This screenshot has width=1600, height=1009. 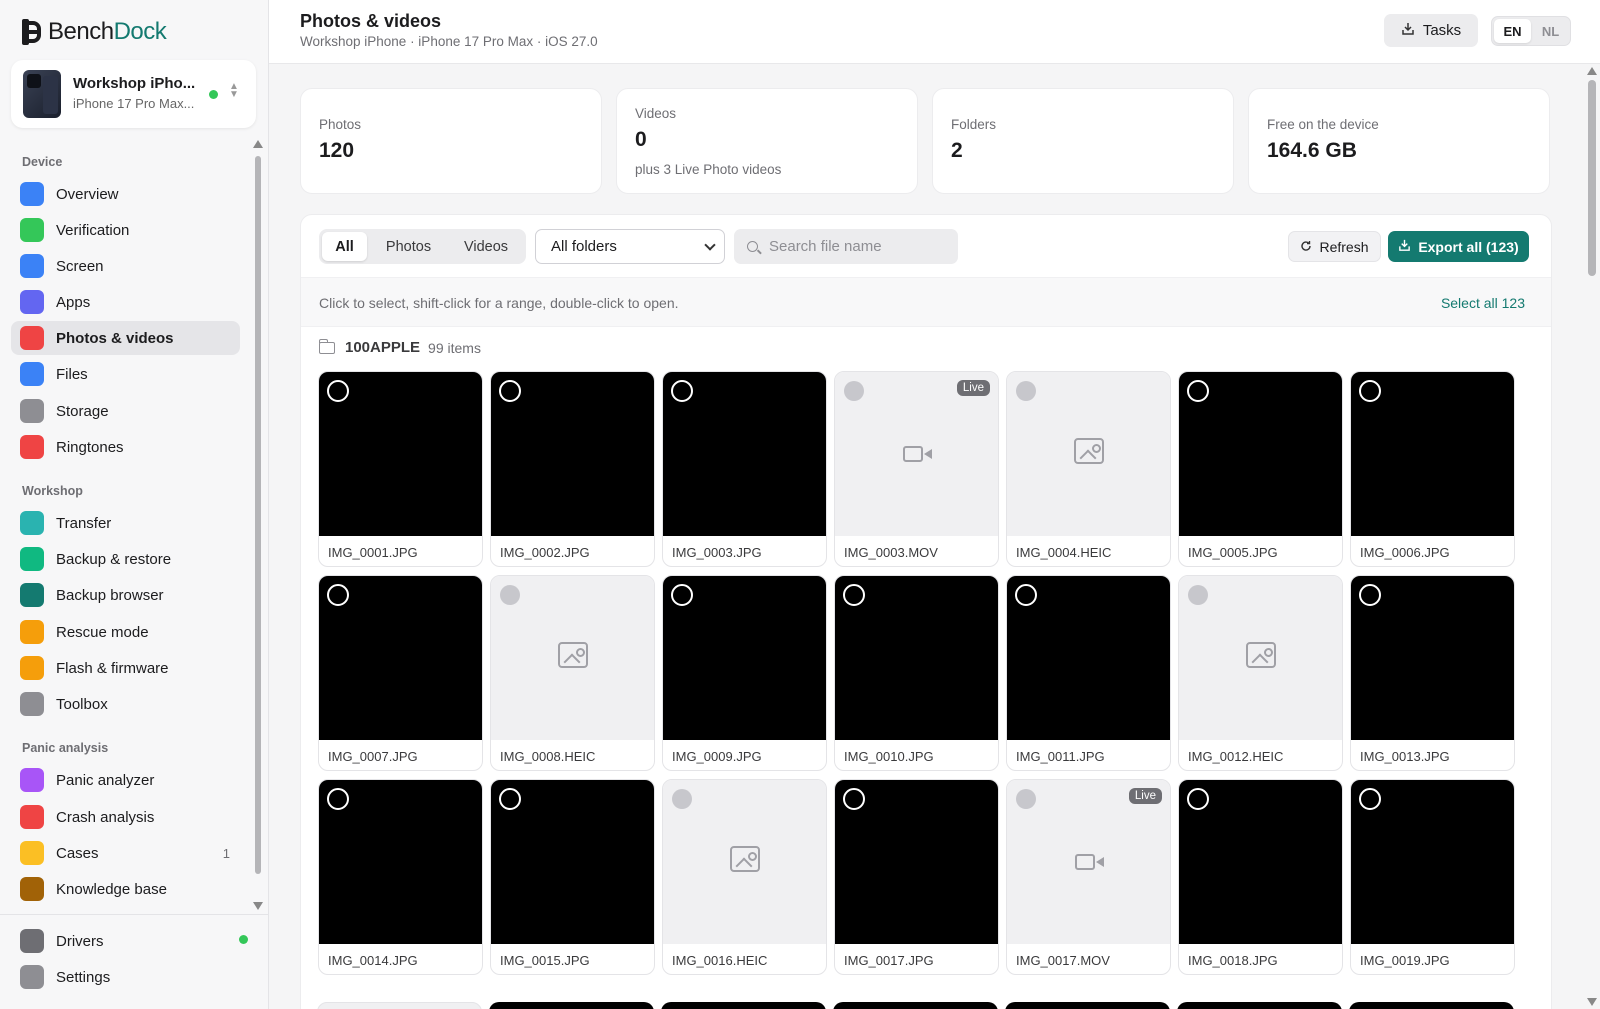 What do you see at coordinates (125, 853) in the screenshot?
I see `sidebar-item-cases: Cases 1` at bounding box center [125, 853].